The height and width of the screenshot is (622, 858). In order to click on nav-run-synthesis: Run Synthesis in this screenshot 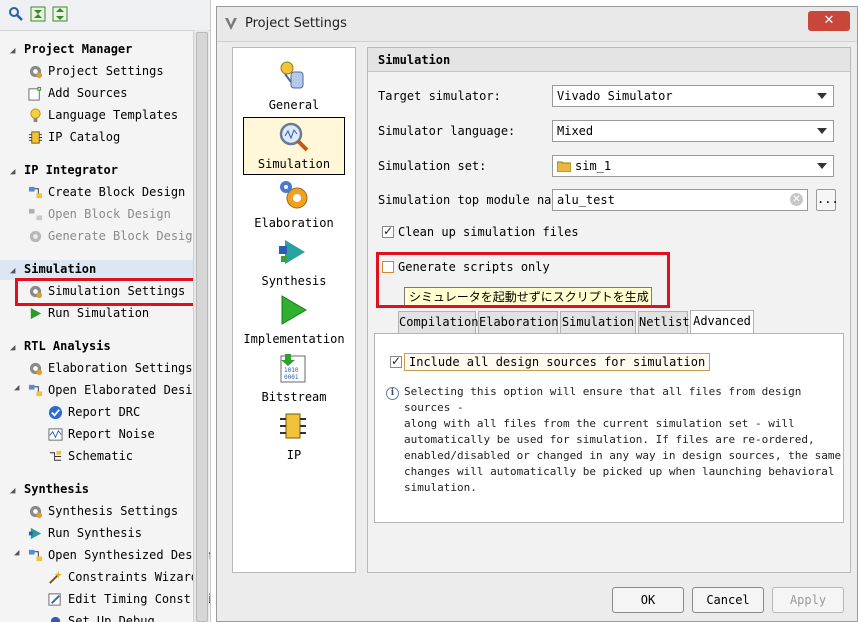, I will do `click(85, 533)`.